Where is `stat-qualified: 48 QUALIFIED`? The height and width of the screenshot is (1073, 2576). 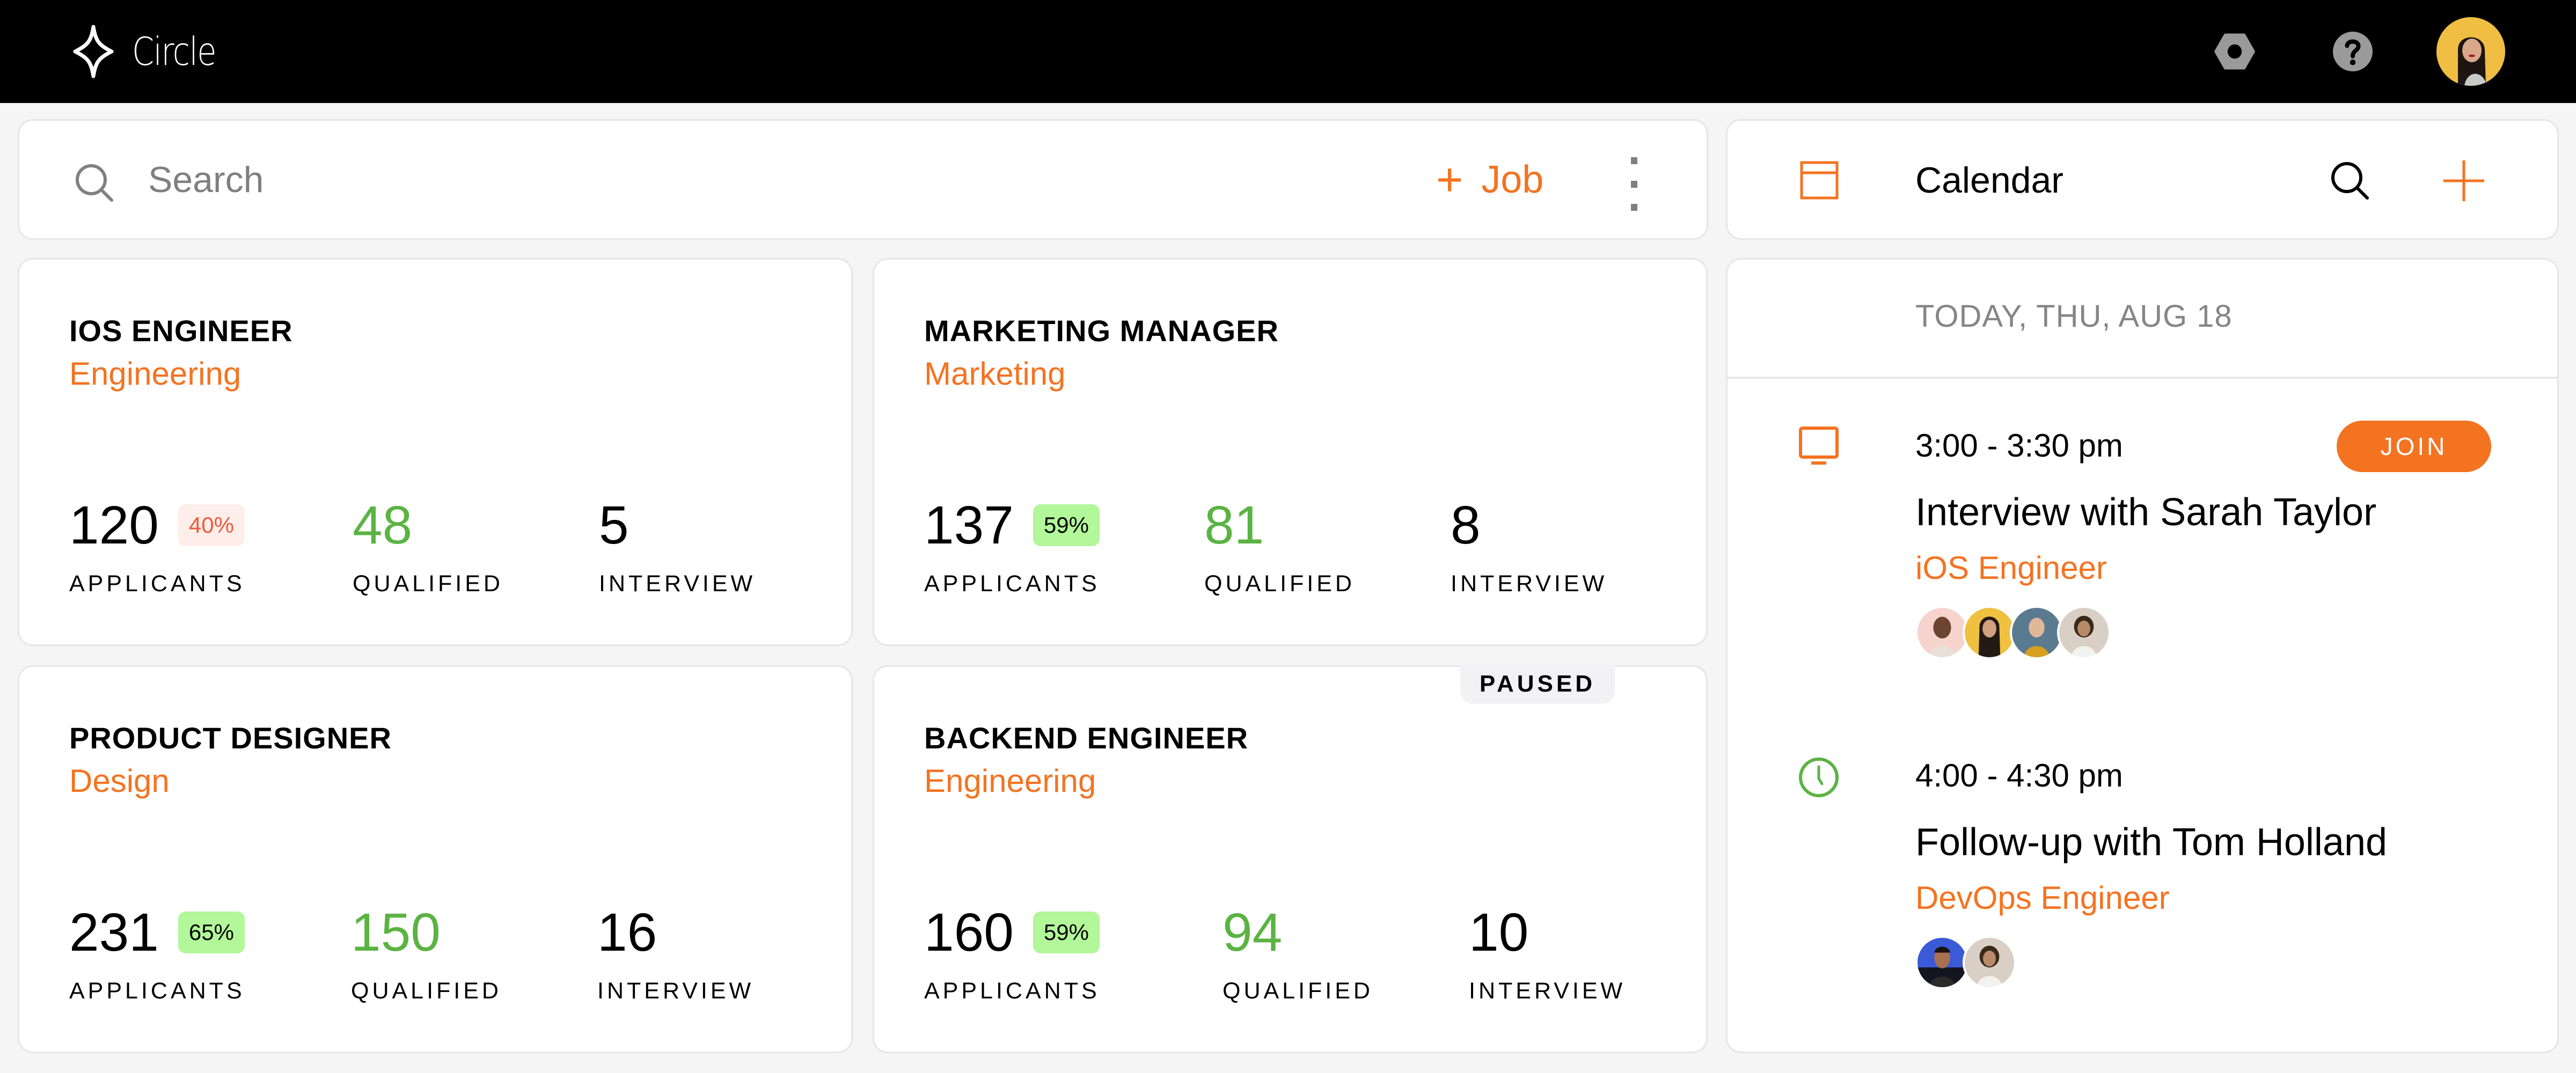 stat-qualified: 48 QUALIFIED is located at coordinates (428, 543).